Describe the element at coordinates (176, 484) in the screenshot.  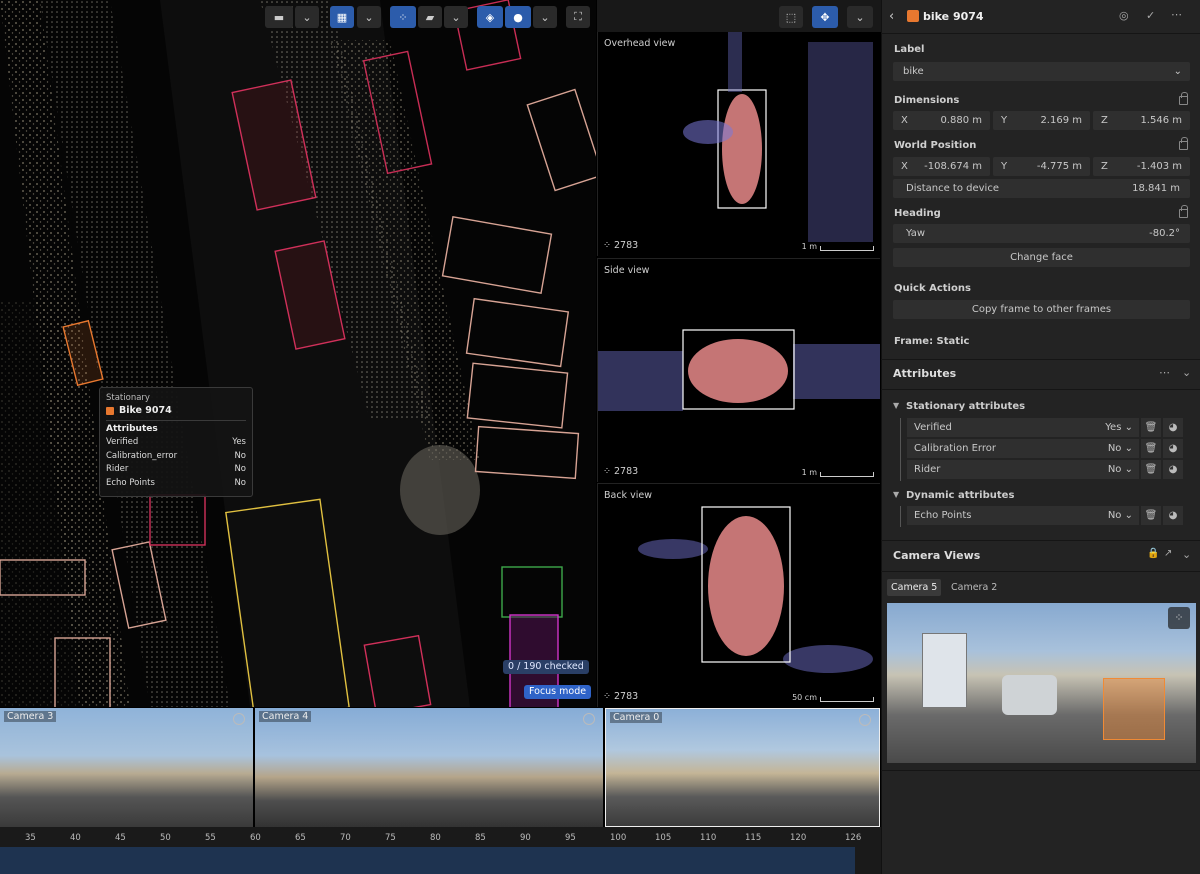
I see `tooltip-row: Echo Points No` at that location.